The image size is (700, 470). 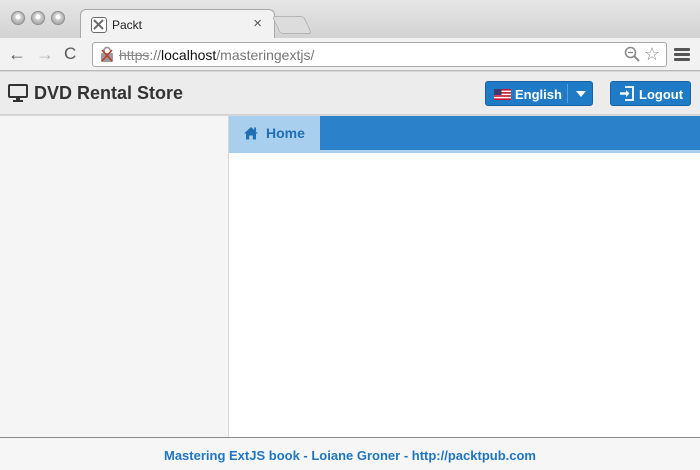 What do you see at coordinates (379, 54) in the screenshot?
I see `address-bar: https://localhost/masteringextjs/ ☆` at bounding box center [379, 54].